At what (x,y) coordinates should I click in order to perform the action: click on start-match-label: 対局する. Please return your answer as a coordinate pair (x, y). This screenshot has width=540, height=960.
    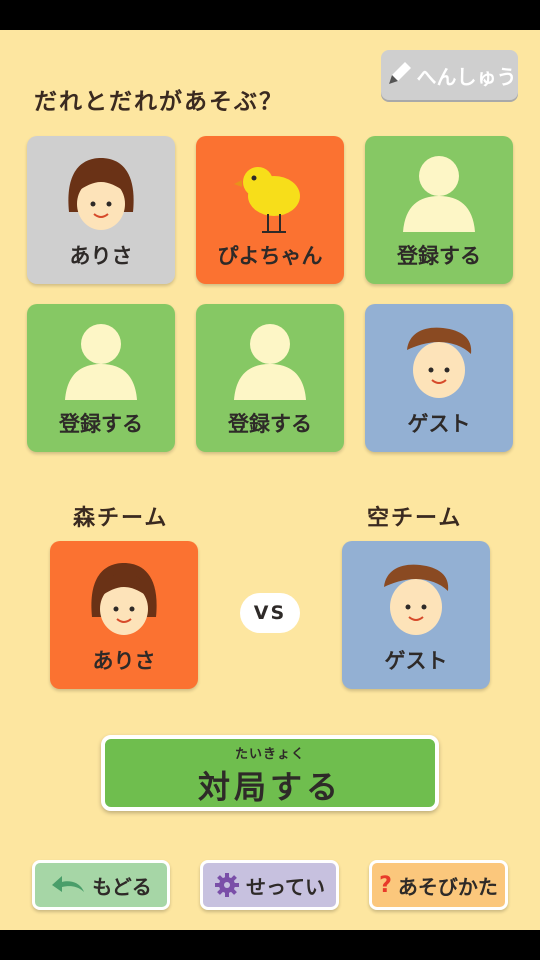
    Looking at the image, I should click on (269, 787).